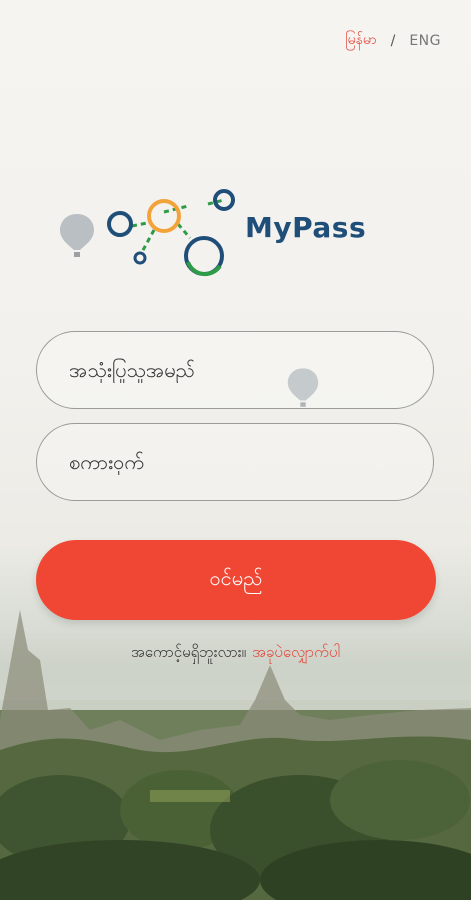 The image size is (471, 900). What do you see at coordinates (250, 370) in the screenshot?
I see `username-input` at bounding box center [250, 370].